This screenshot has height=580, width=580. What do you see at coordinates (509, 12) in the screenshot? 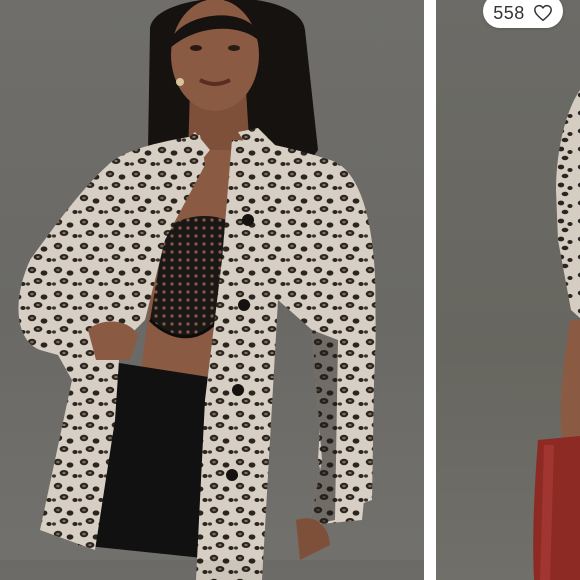
I see `like-count: 558` at bounding box center [509, 12].